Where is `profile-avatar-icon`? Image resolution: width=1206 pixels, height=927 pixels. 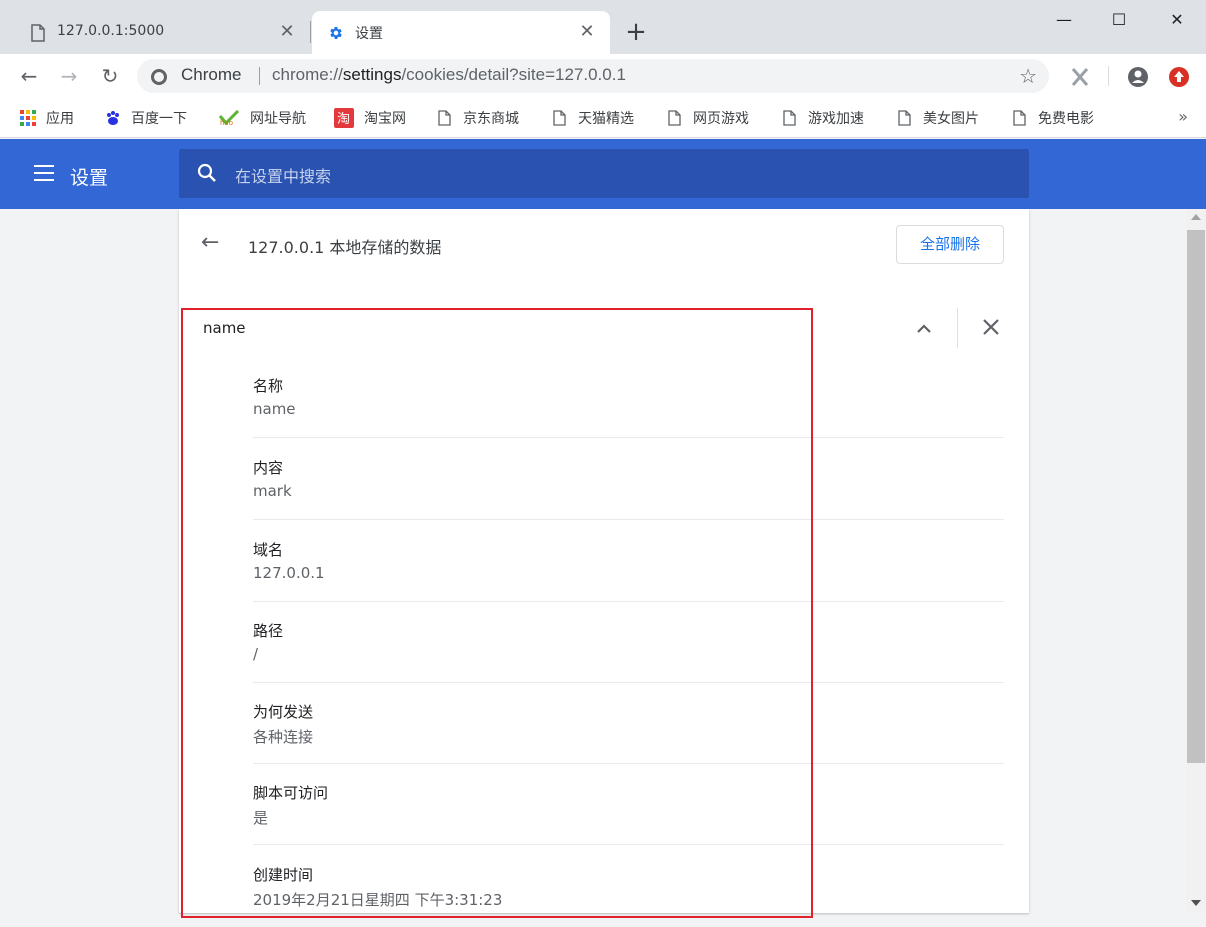
profile-avatar-icon is located at coordinates (1138, 77).